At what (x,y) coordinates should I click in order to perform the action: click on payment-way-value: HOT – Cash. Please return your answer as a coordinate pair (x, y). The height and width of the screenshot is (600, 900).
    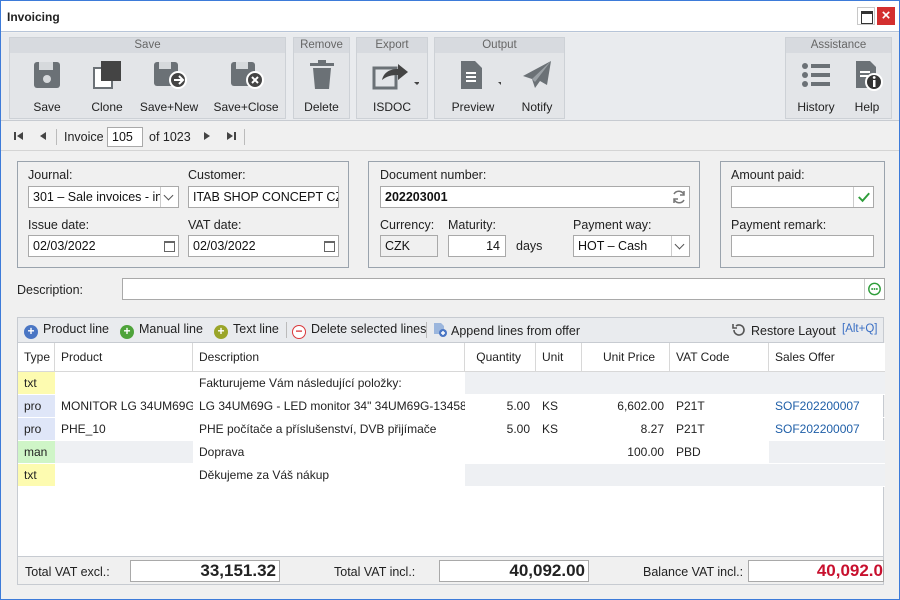
    Looking at the image, I should click on (613, 246).